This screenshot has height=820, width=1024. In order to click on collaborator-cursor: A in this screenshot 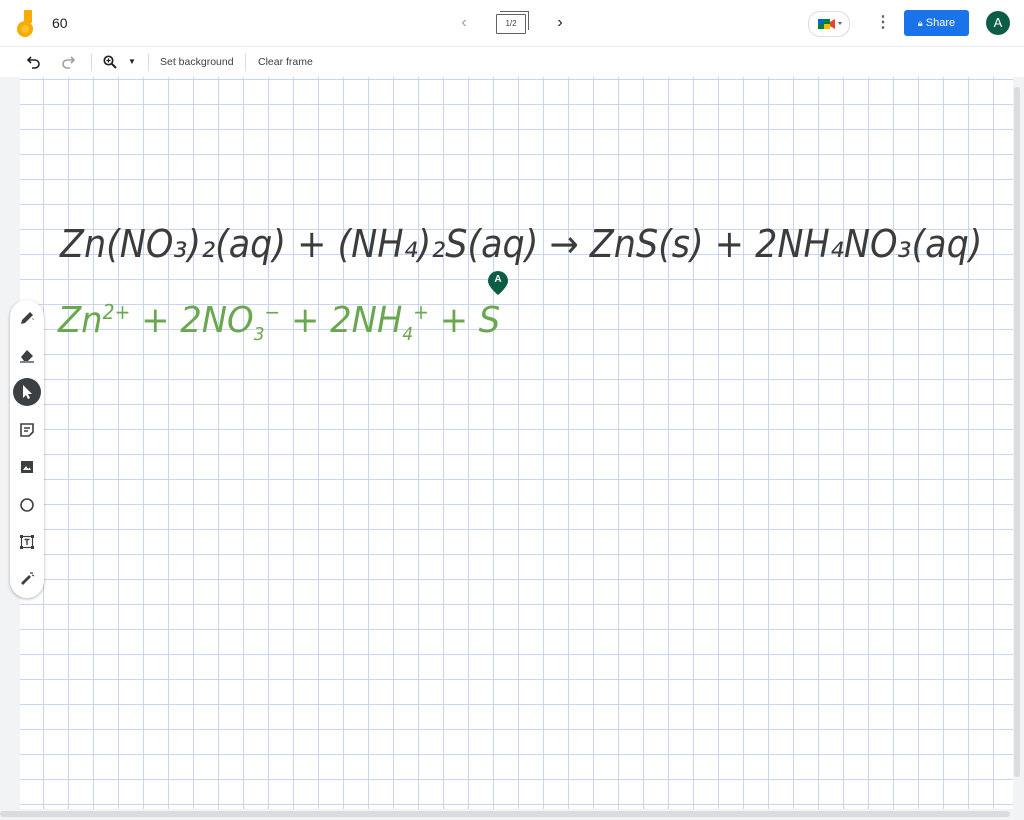, I will do `click(498, 283)`.